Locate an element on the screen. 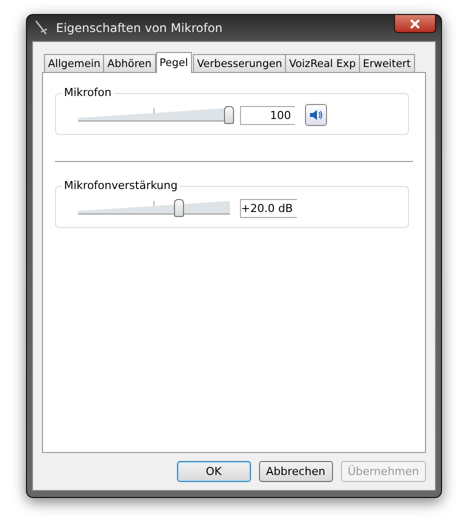  tab: VoizReal Exp is located at coordinates (322, 63).